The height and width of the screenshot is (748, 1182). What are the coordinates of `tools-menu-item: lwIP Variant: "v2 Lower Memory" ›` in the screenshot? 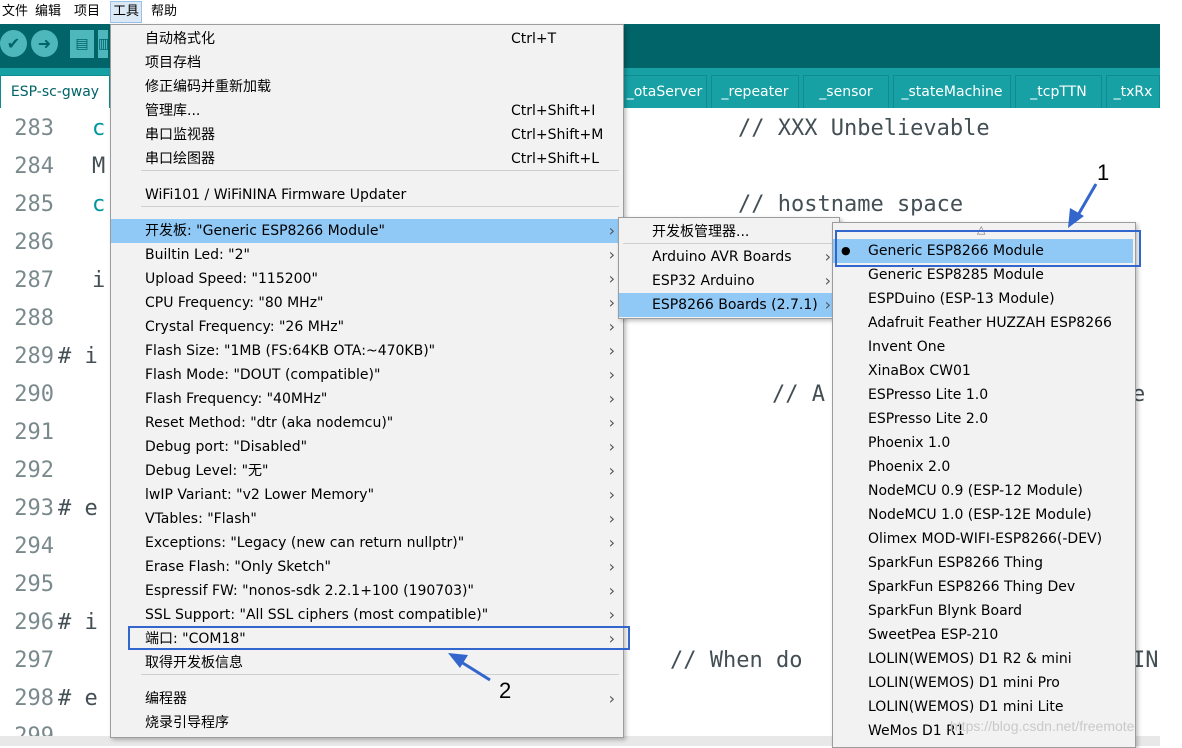 It's located at (366, 495).